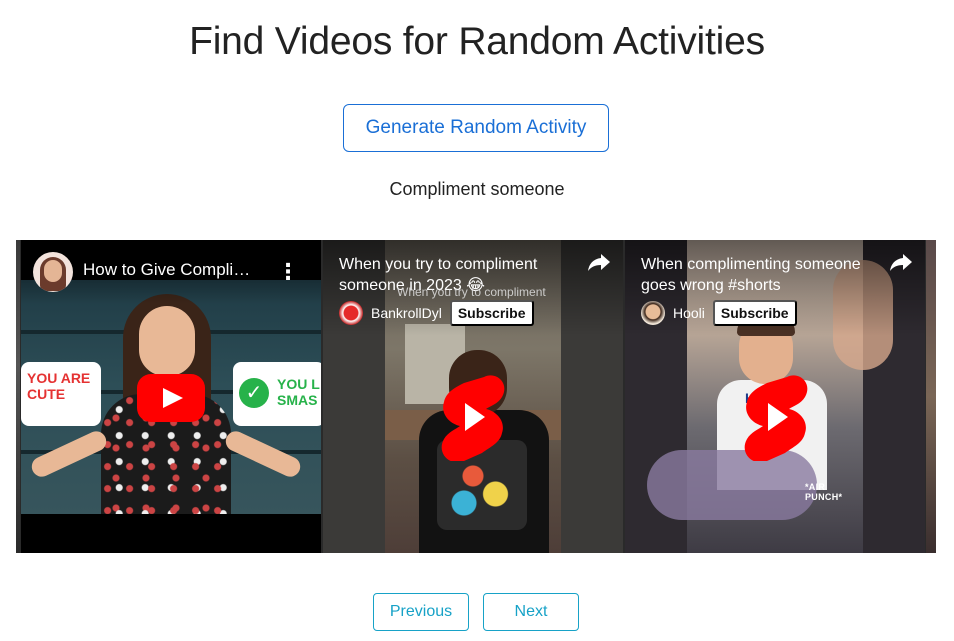  Describe the element at coordinates (477, 189) in the screenshot. I see `activity-text: Compliment someone` at that location.